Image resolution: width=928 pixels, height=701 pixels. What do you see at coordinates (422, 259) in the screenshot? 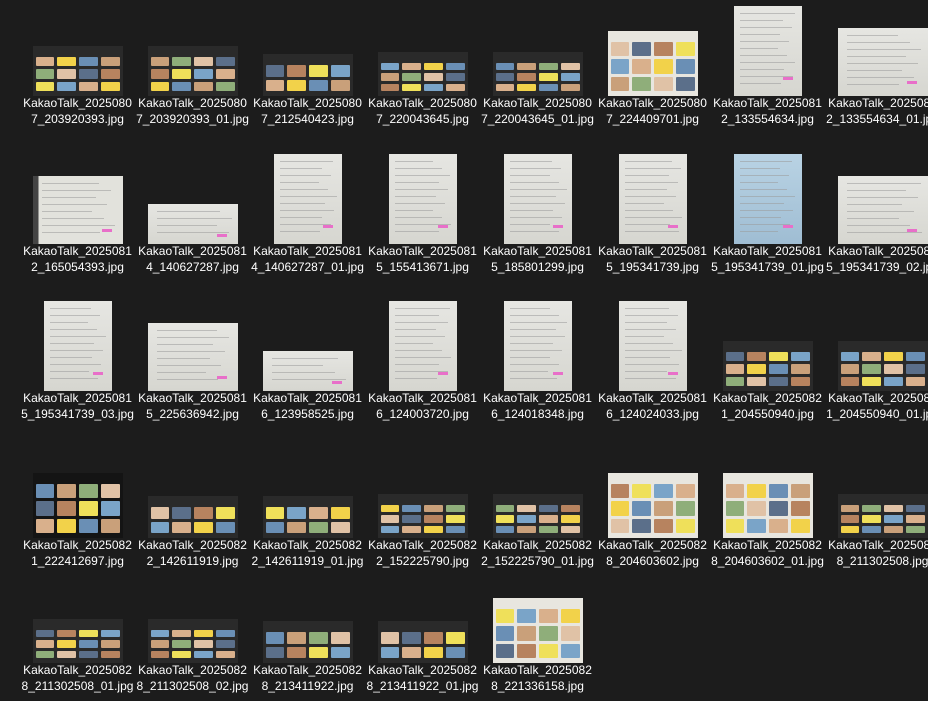
I see `file-name-label: KakaoTalk_20250815_155413671.jpg` at bounding box center [422, 259].